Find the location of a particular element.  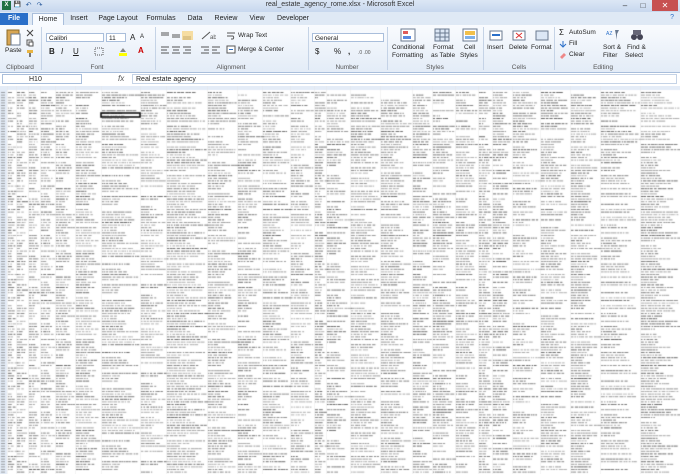

shrink-font-button: A is located at coordinates (142, 37).